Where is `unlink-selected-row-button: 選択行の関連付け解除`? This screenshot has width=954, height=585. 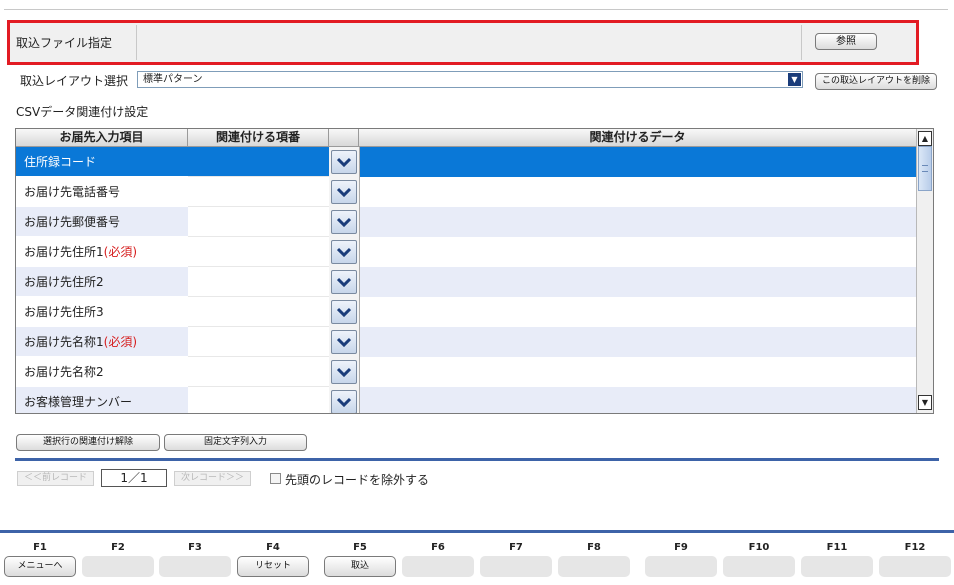
unlink-selected-row-button: 選択行の関連付け解除 is located at coordinates (88, 442).